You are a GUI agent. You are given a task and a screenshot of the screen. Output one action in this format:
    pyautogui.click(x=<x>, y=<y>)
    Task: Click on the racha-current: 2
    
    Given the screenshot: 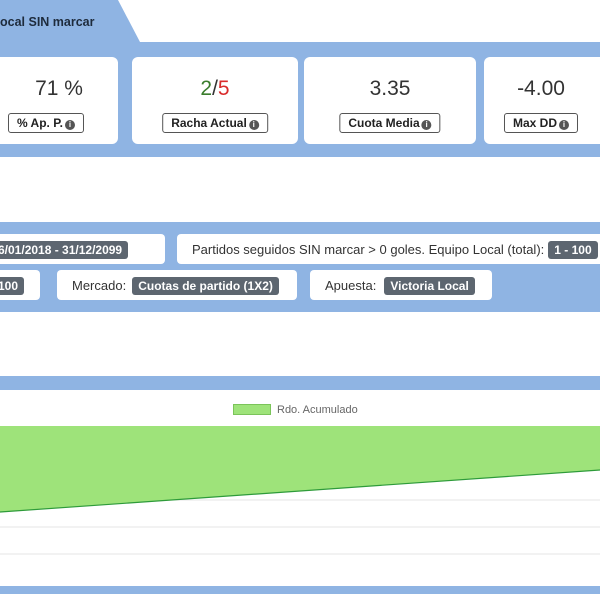 What is the action you would take?
    pyautogui.click(x=206, y=88)
    